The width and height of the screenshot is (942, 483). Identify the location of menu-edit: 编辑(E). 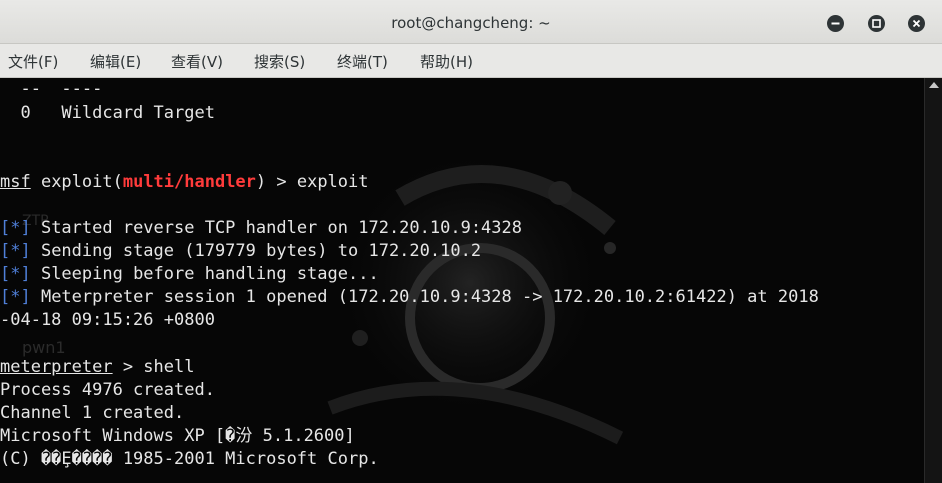
(115, 62).